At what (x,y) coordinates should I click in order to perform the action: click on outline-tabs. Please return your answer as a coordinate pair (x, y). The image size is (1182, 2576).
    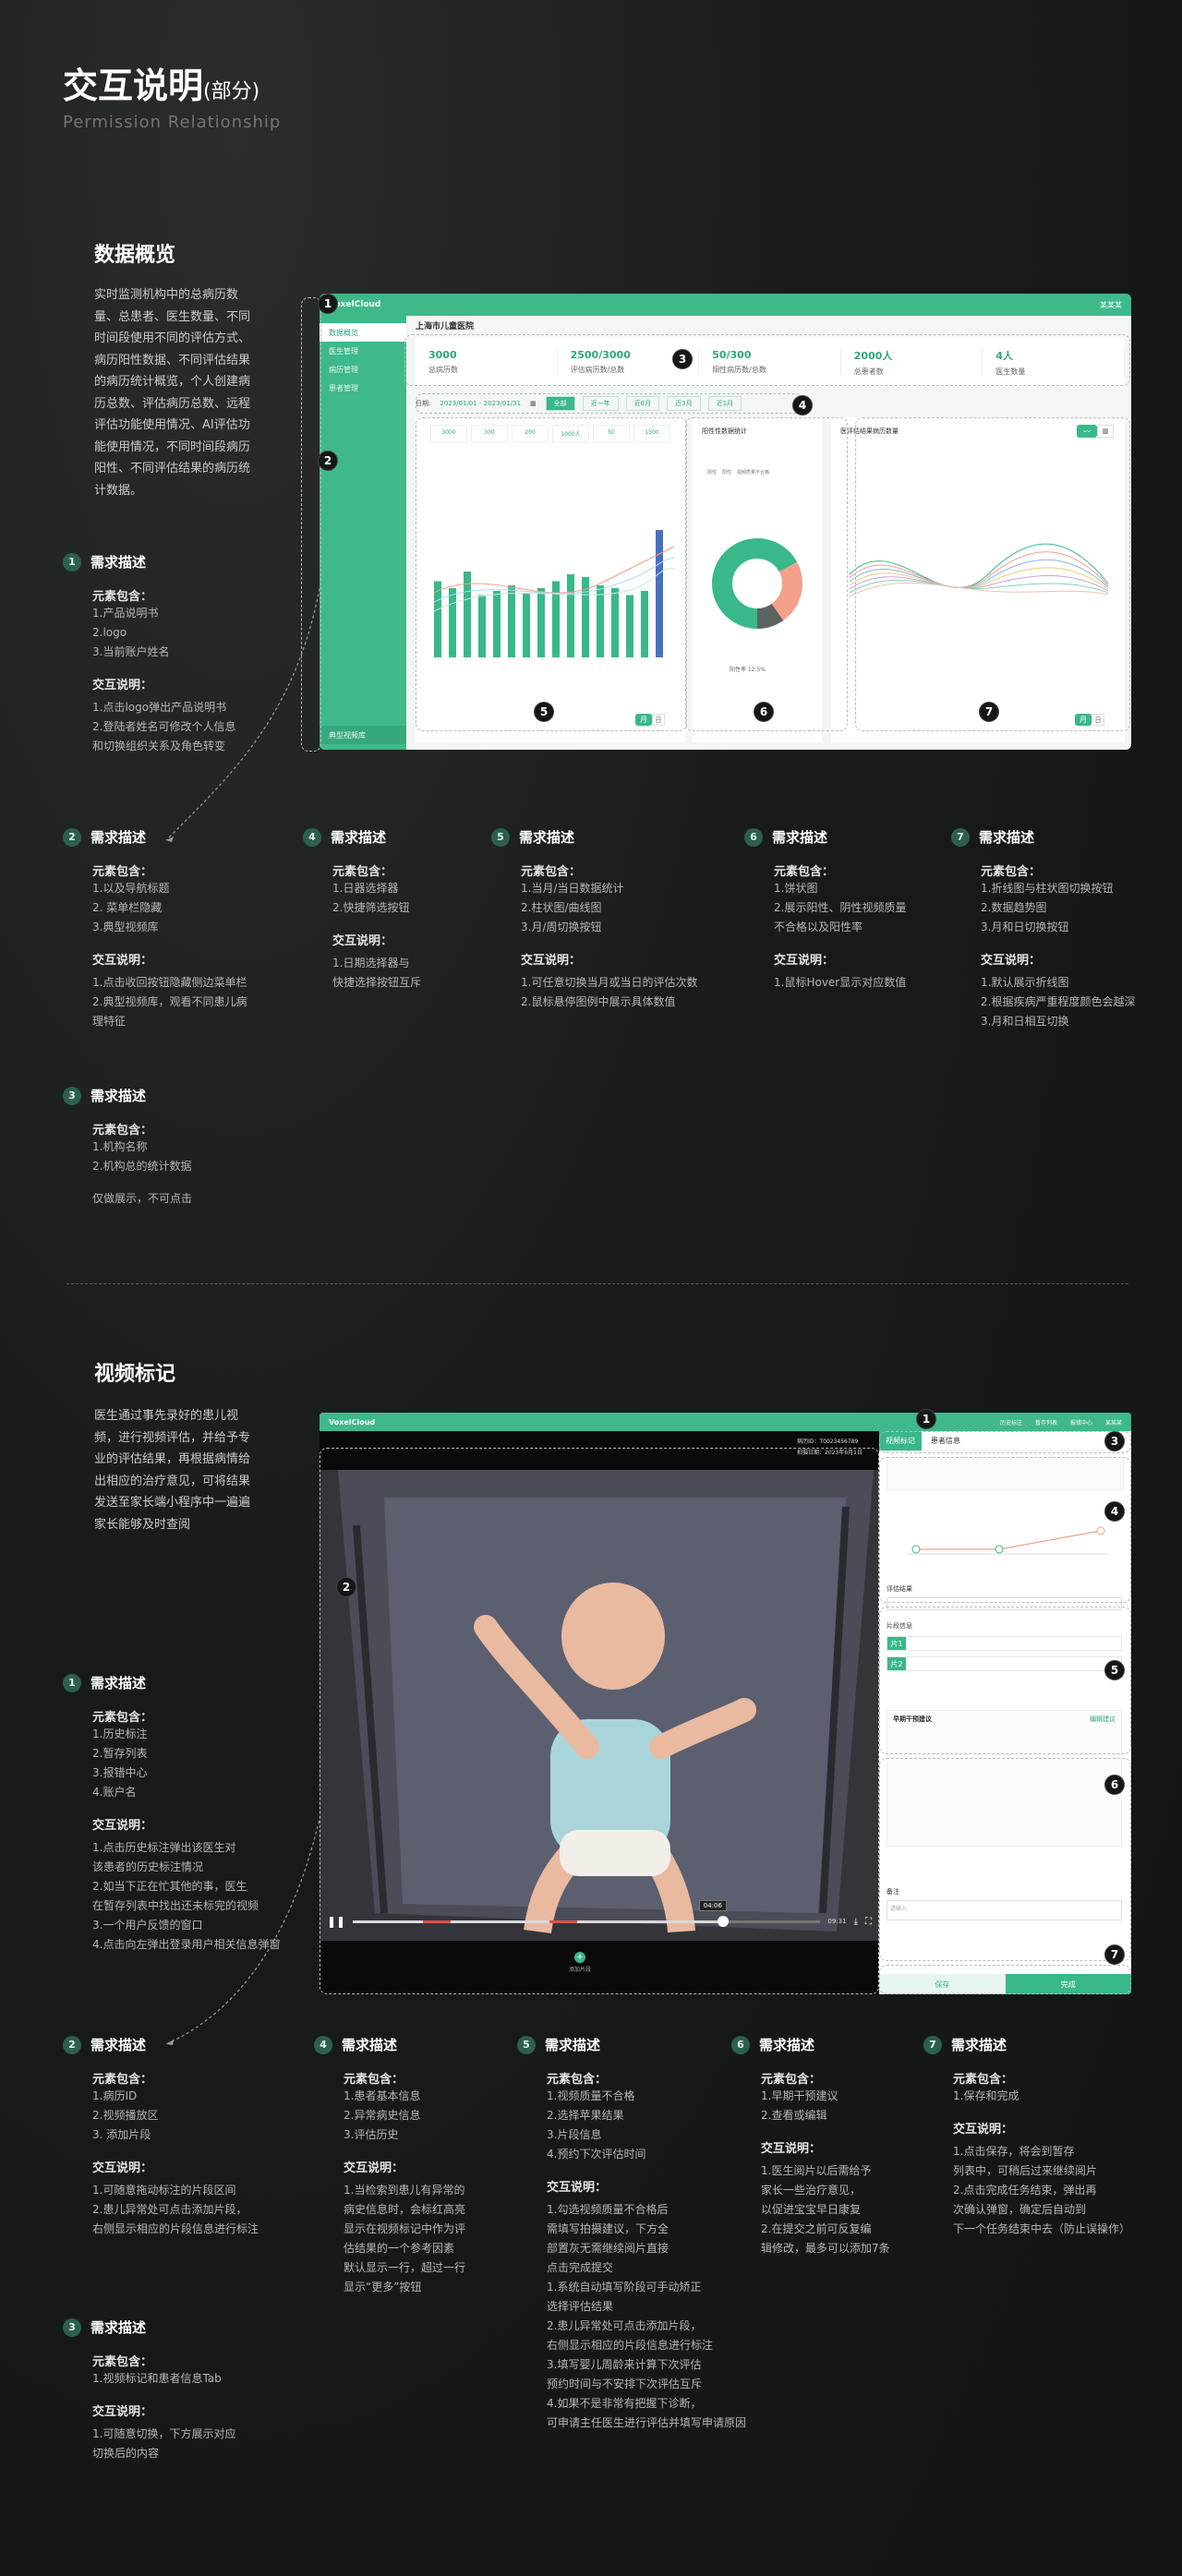
    Looking at the image, I should click on (1005, 1442).